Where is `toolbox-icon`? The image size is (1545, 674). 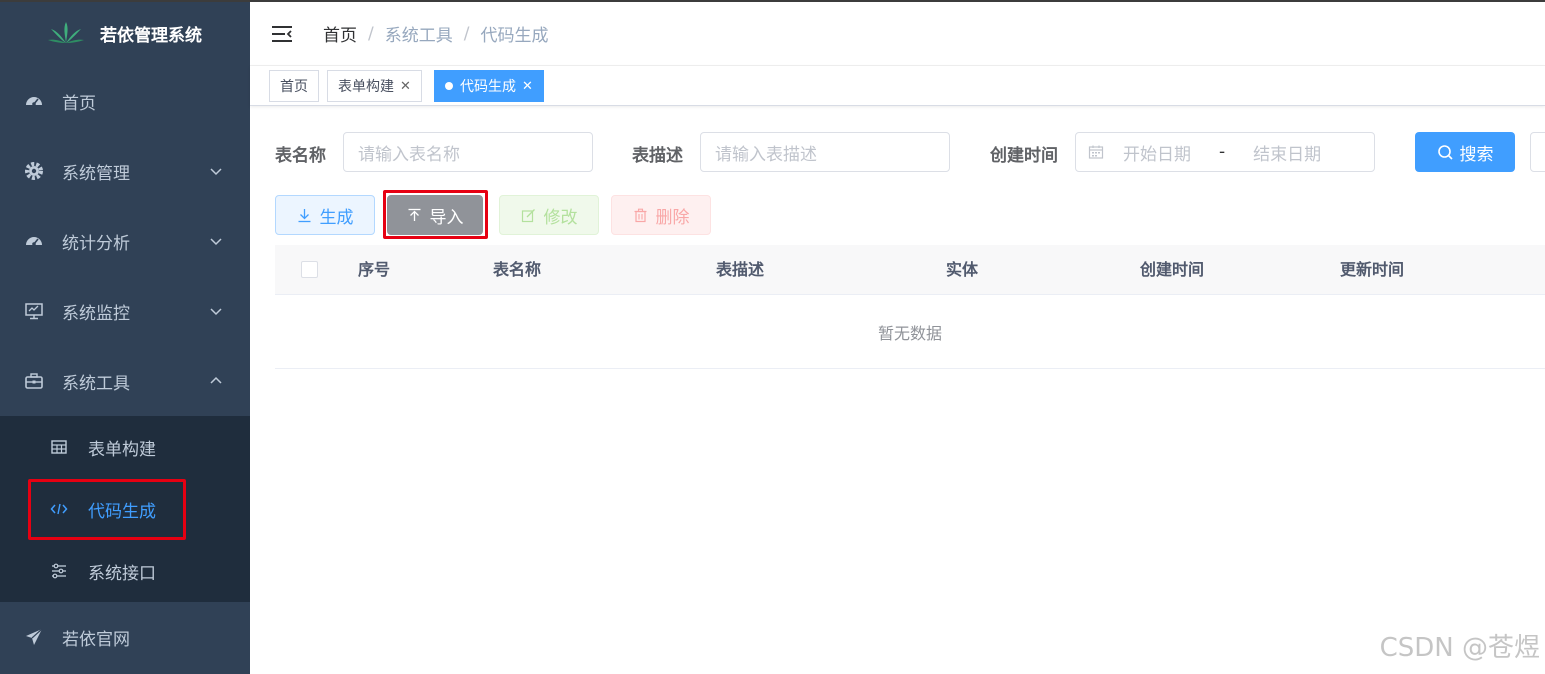
toolbox-icon is located at coordinates (34, 381).